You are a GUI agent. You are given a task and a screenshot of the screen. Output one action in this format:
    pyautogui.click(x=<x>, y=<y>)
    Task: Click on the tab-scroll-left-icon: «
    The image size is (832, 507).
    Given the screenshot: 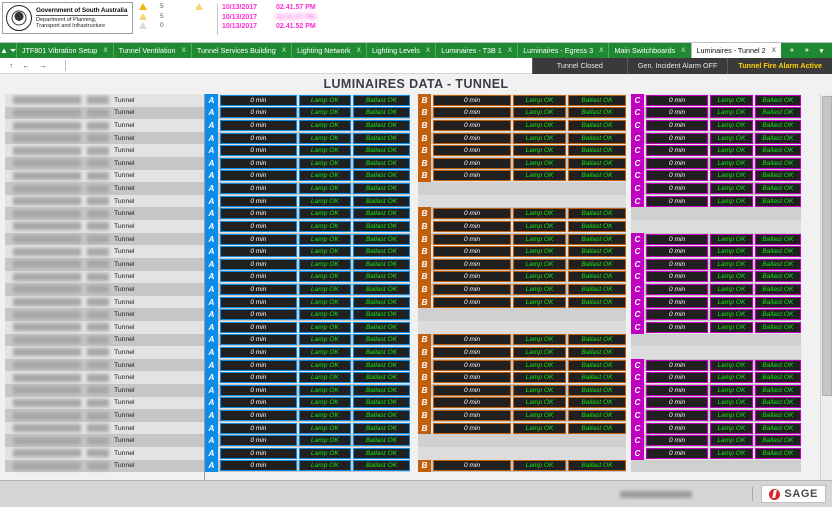 What is the action you would take?
    pyautogui.click(x=792, y=50)
    